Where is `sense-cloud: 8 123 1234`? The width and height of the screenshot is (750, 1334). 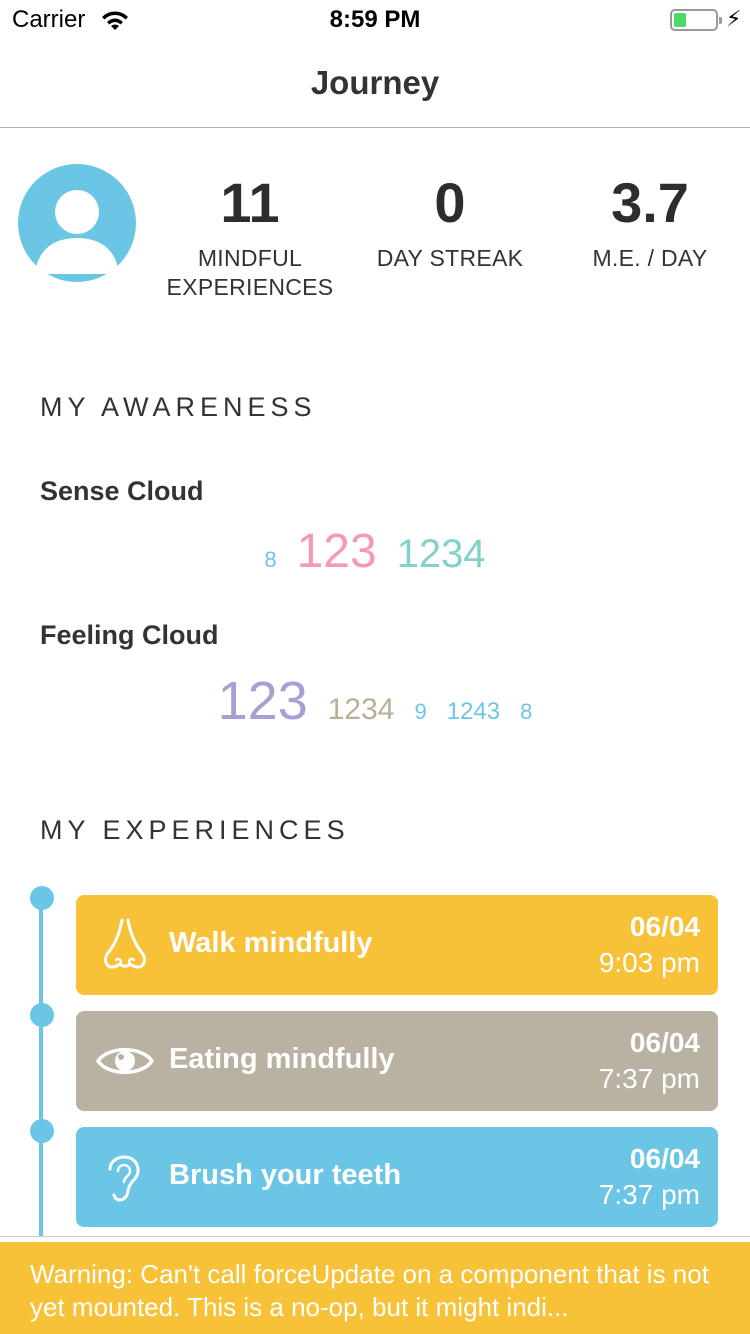 sense-cloud: 8 123 1234 is located at coordinates (375, 552).